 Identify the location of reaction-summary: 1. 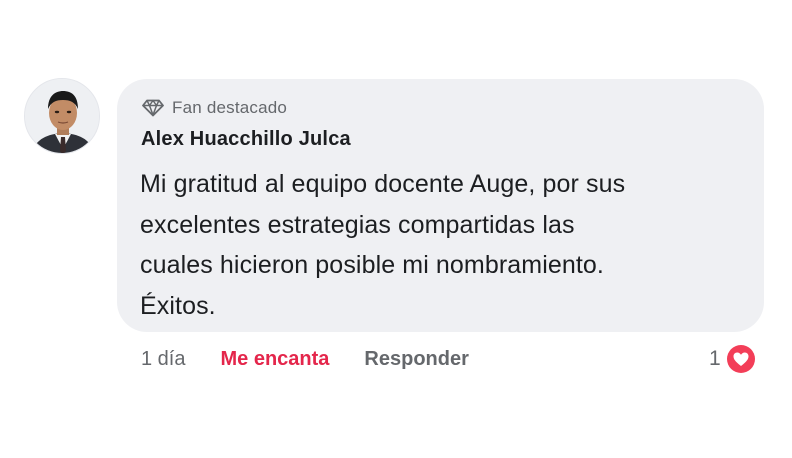
(733, 359).